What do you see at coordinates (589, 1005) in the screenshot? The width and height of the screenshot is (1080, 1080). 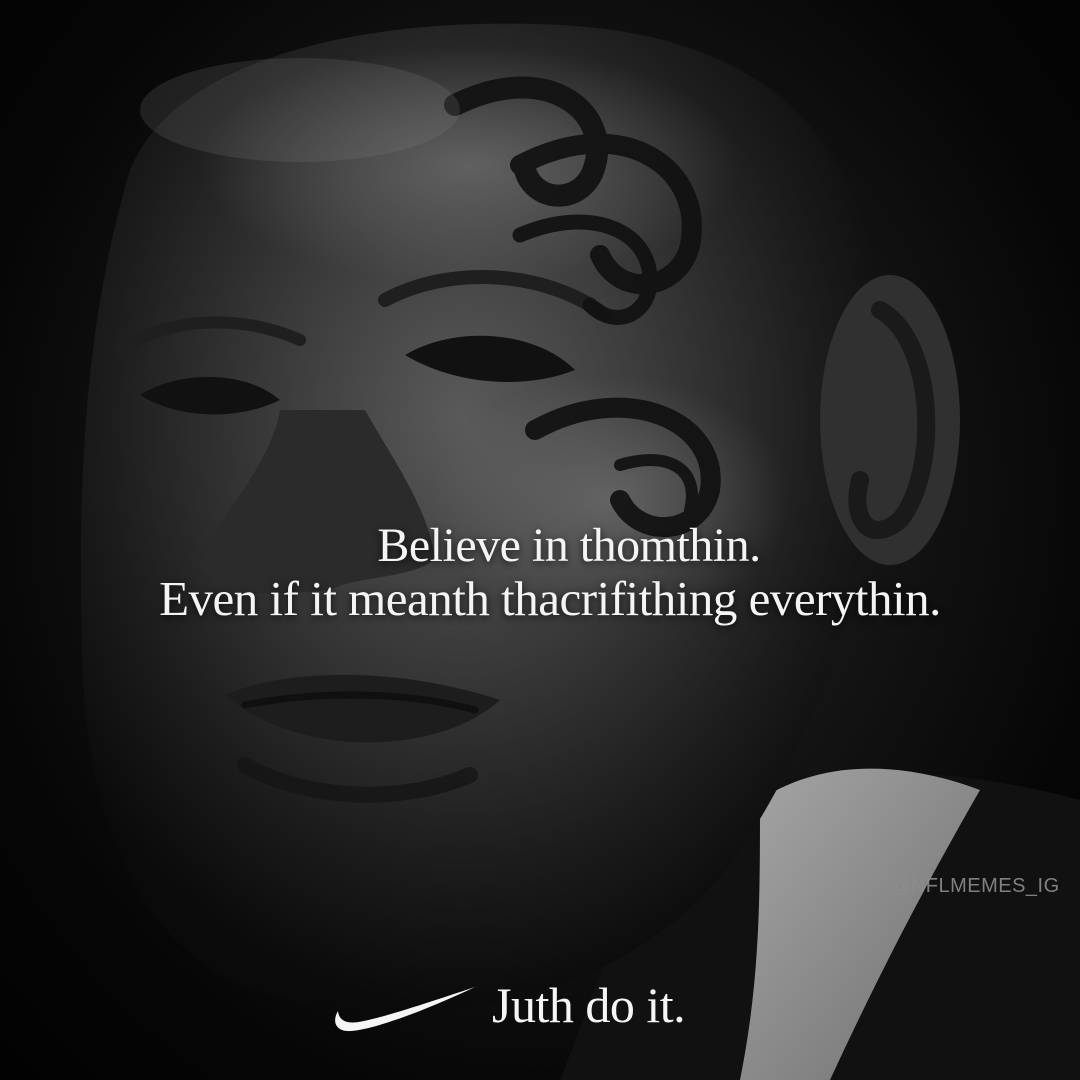 I see `slogan-text: Juth do it.` at bounding box center [589, 1005].